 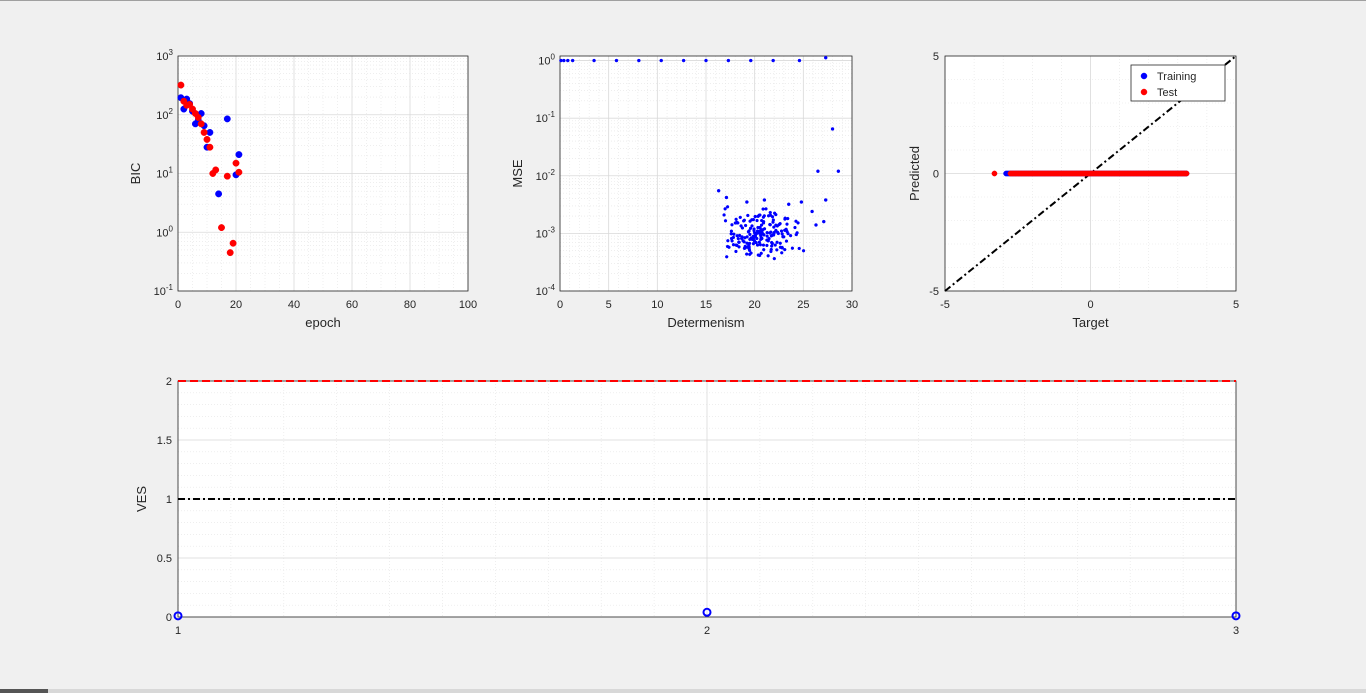 What do you see at coordinates (803, 305) in the screenshot?
I see `mse-xtick-label: 25` at bounding box center [803, 305].